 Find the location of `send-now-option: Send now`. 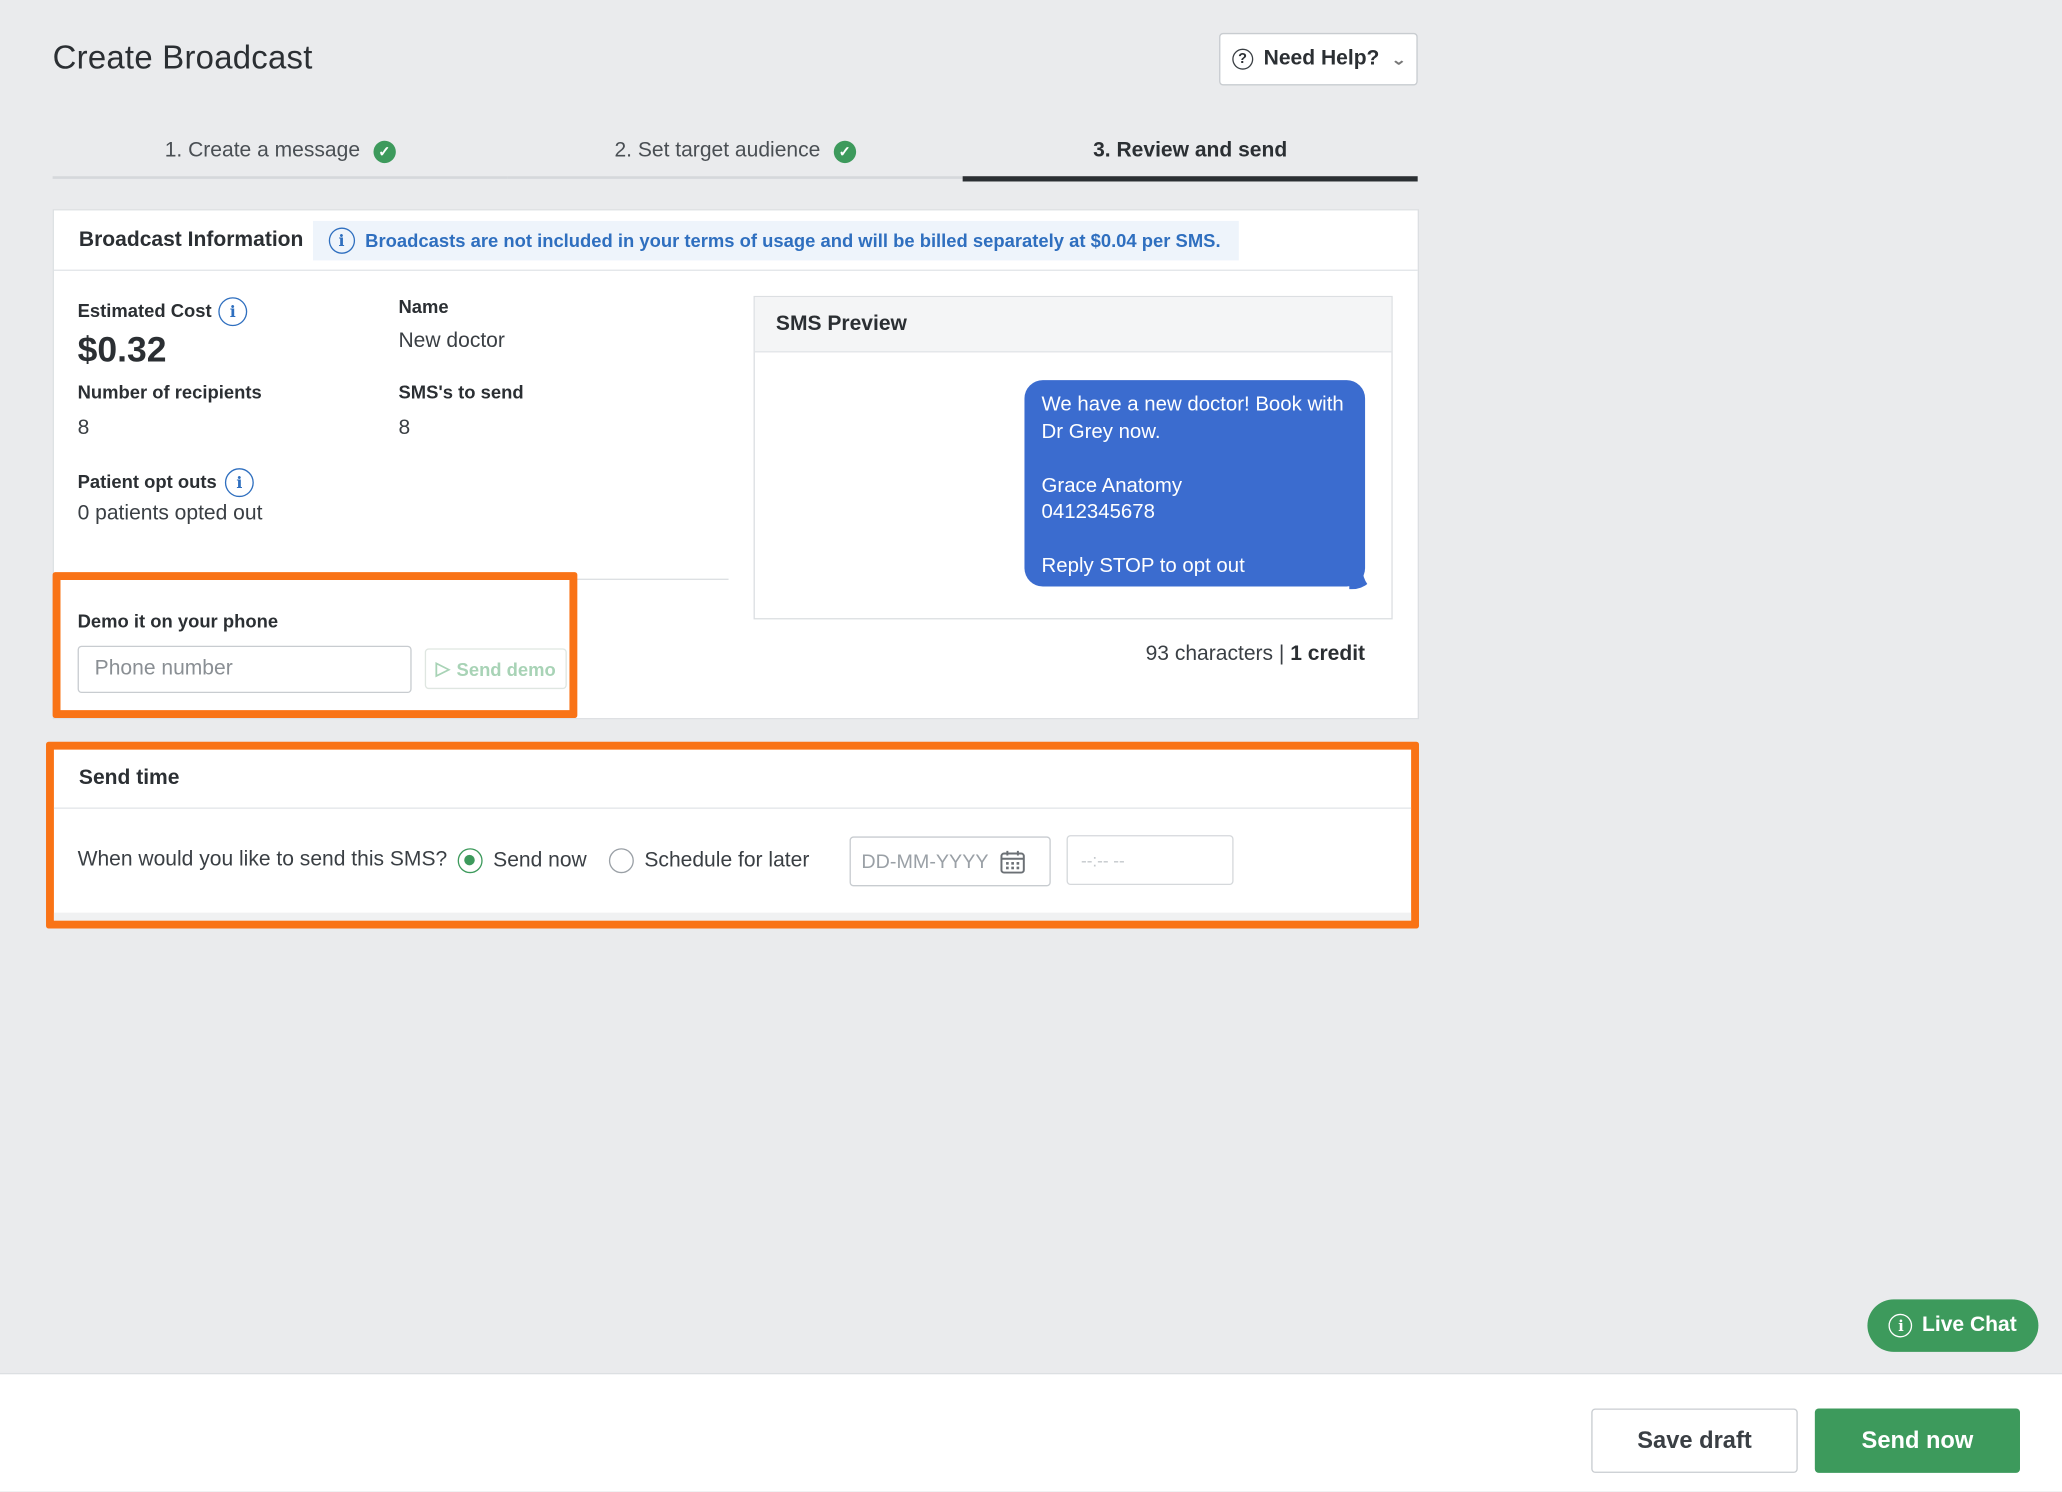

send-now-option: Send now is located at coordinates (522, 861).